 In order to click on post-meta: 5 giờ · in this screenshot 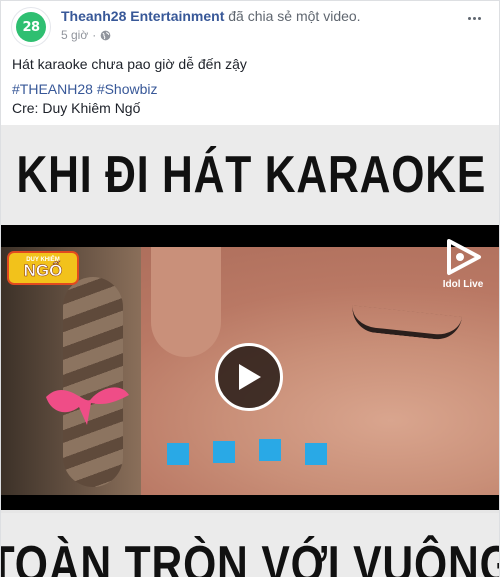, I will do `click(86, 35)`.